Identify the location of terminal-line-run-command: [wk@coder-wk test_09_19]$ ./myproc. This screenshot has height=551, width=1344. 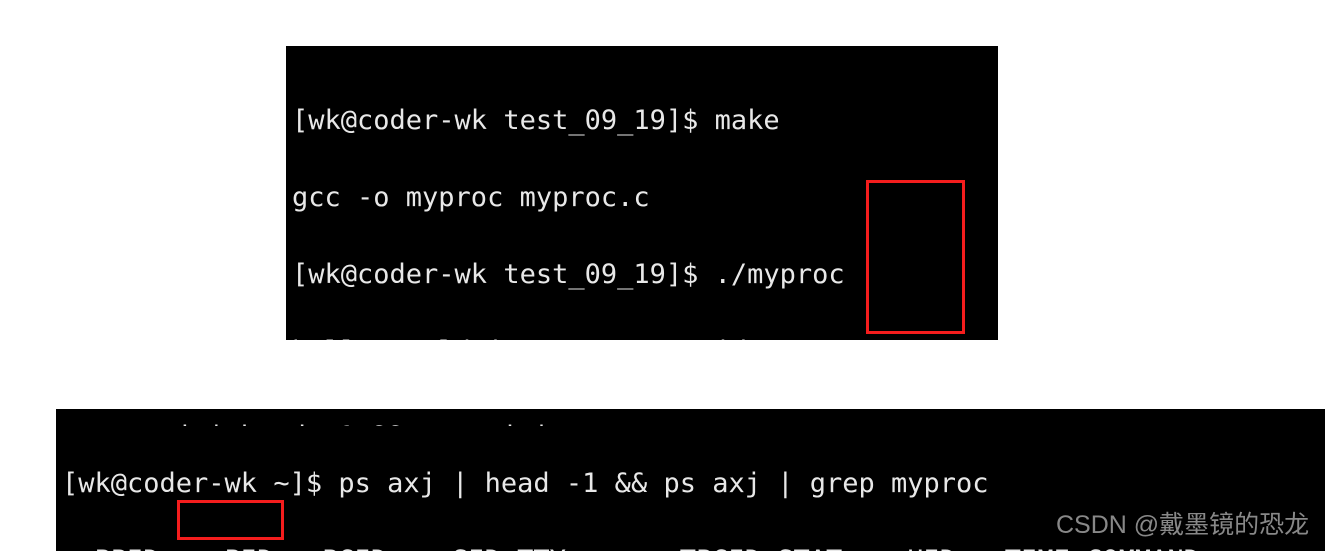
(568, 274).